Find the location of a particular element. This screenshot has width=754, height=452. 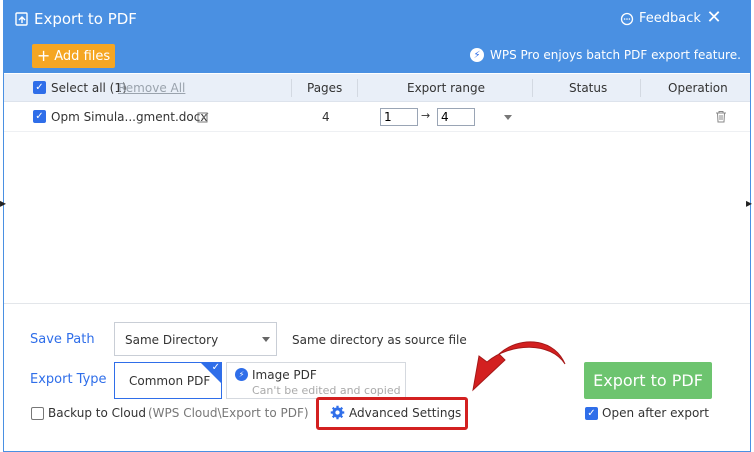

backup-cloud-checkbox is located at coordinates (37, 413).